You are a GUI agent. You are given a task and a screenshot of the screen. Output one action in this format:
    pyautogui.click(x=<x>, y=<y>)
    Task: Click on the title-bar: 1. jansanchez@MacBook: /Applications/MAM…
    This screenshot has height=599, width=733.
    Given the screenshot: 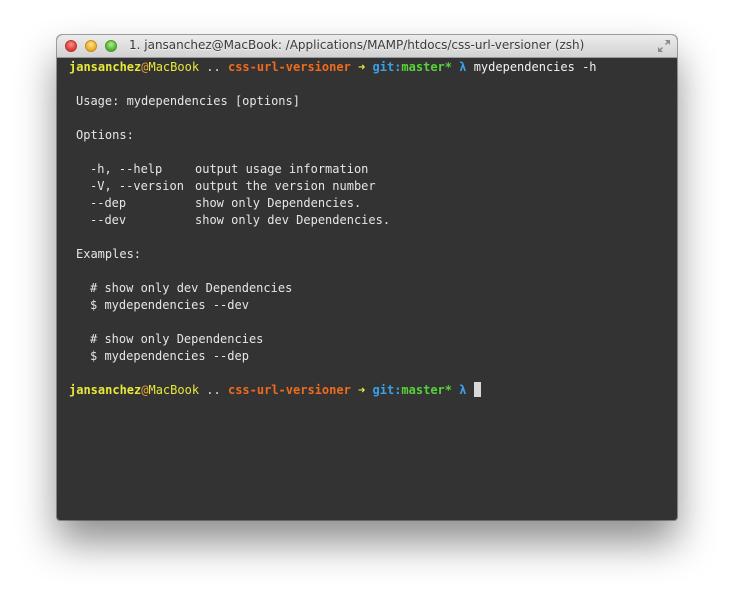 What is the action you would take?
    pyautogui.click(x=367, y=46)
    